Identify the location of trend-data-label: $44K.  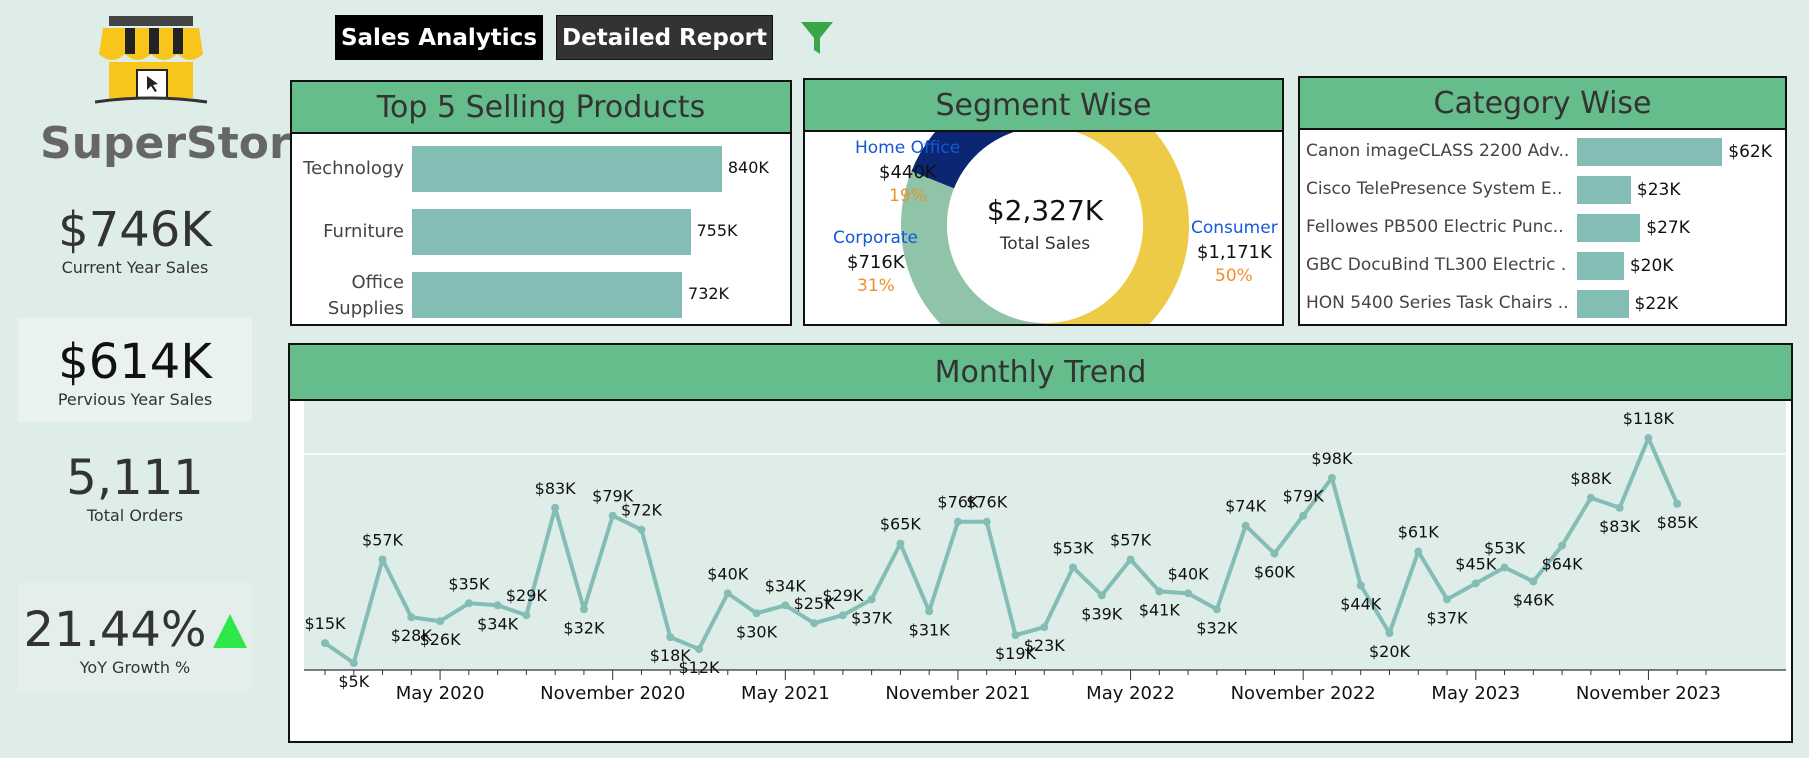
(1361, 603).